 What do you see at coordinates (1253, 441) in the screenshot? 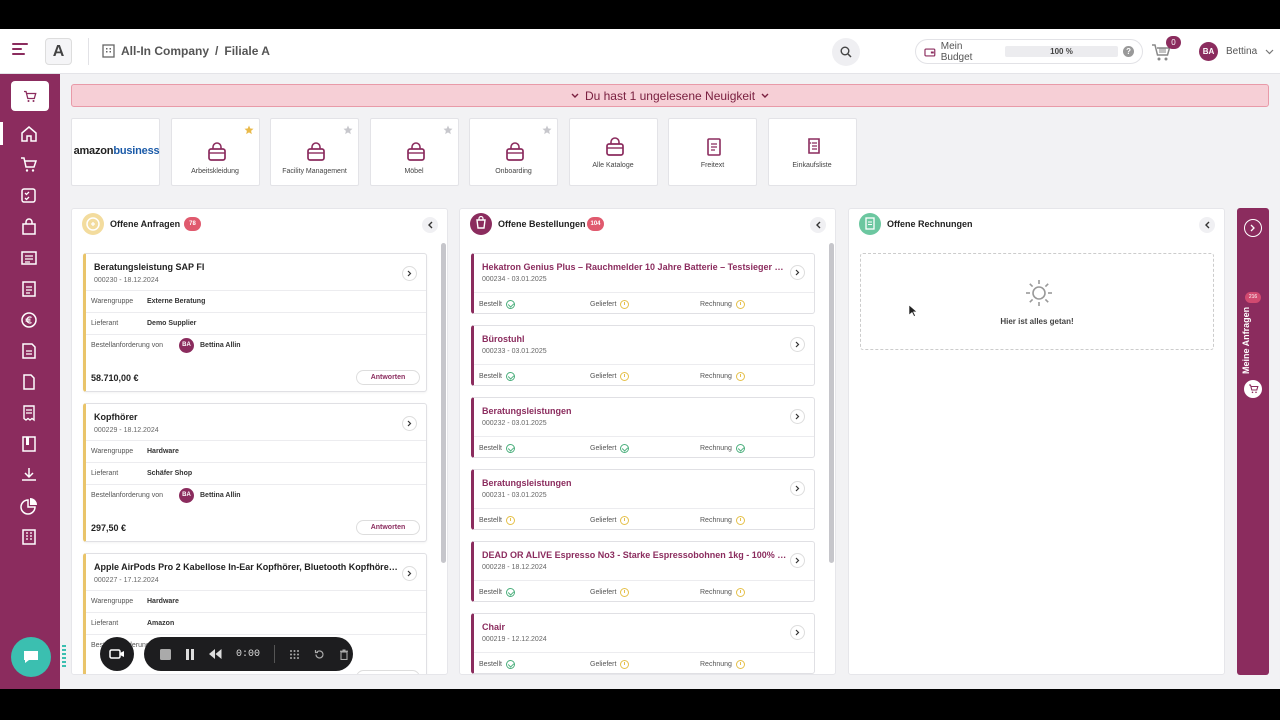
I see `my-requests-sidepanel: 216 Meine Anfragen` at bounding box center [1253, 441].